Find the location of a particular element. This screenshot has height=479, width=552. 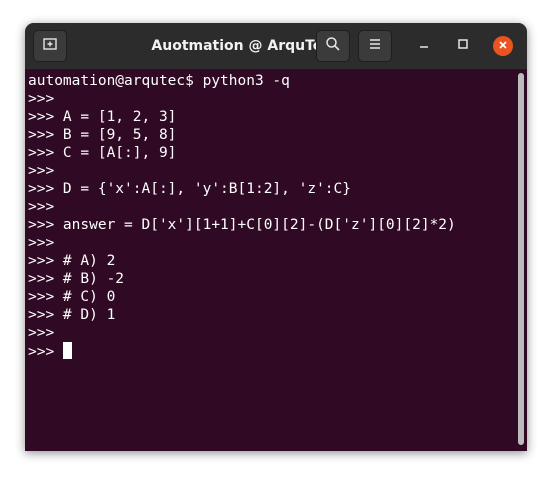

new-tab-icon is located at coordinates (50, 46).